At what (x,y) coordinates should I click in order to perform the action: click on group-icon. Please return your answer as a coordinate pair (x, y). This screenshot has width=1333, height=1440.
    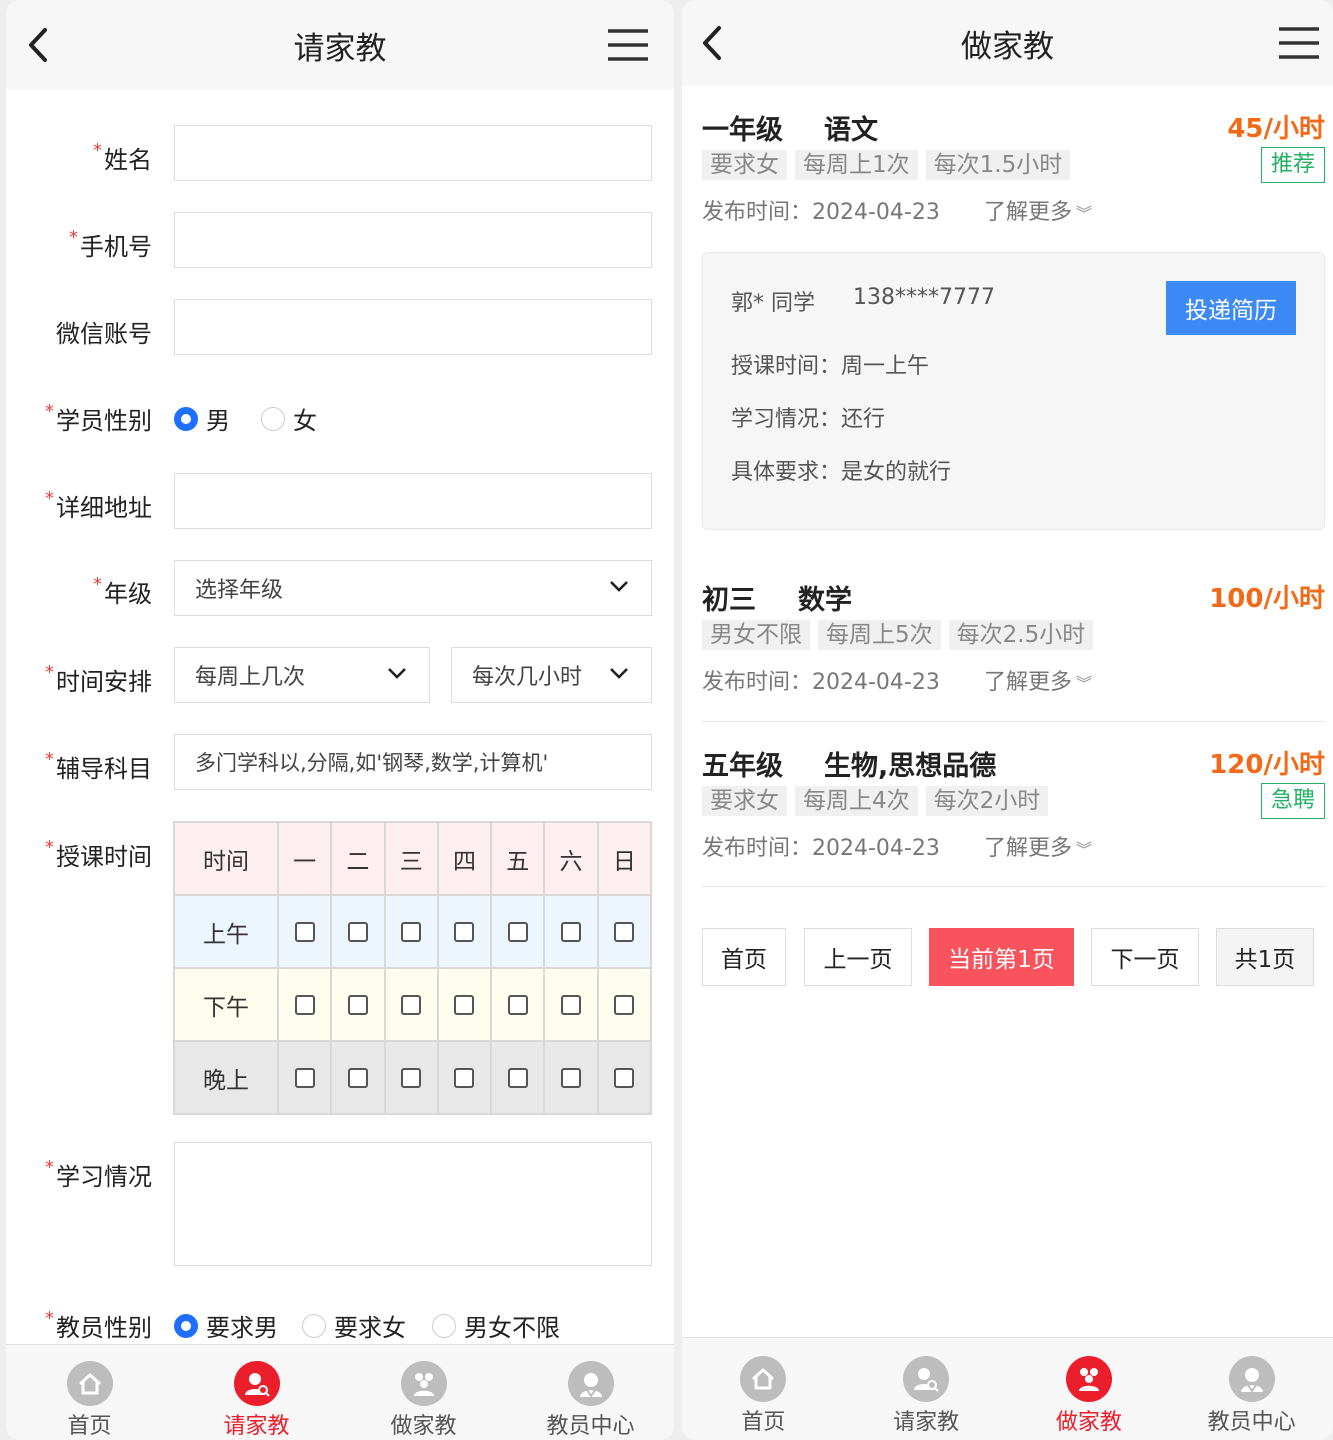
    Looking at the image, I should click on (1088, 1379).